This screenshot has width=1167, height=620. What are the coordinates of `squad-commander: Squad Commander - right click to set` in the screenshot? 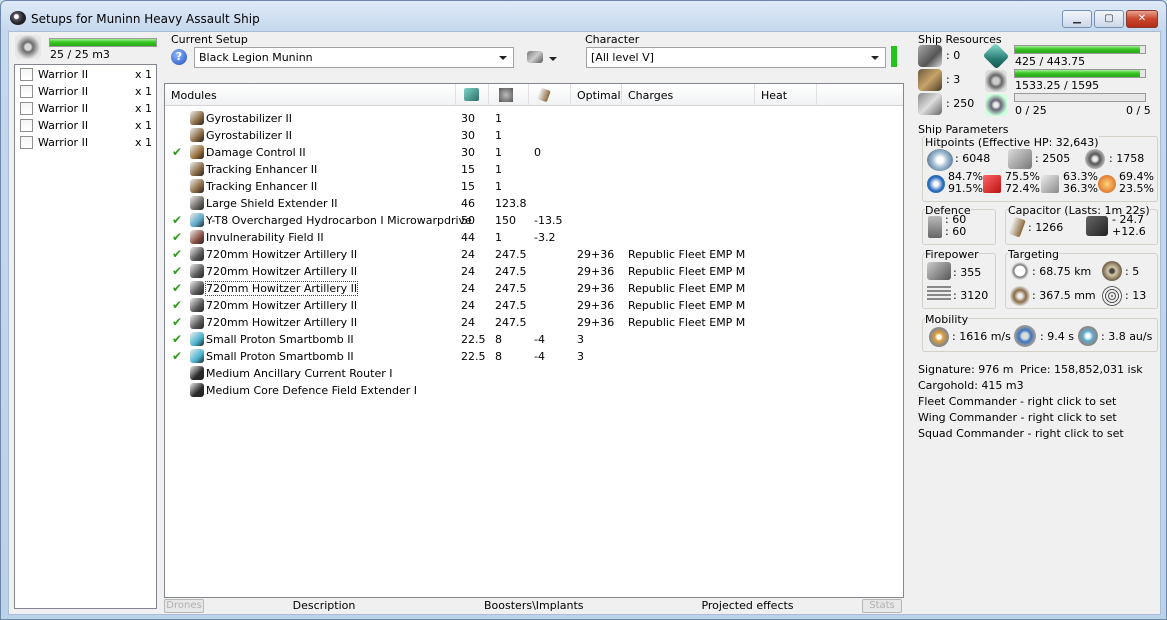 It's located at (1021, 433).